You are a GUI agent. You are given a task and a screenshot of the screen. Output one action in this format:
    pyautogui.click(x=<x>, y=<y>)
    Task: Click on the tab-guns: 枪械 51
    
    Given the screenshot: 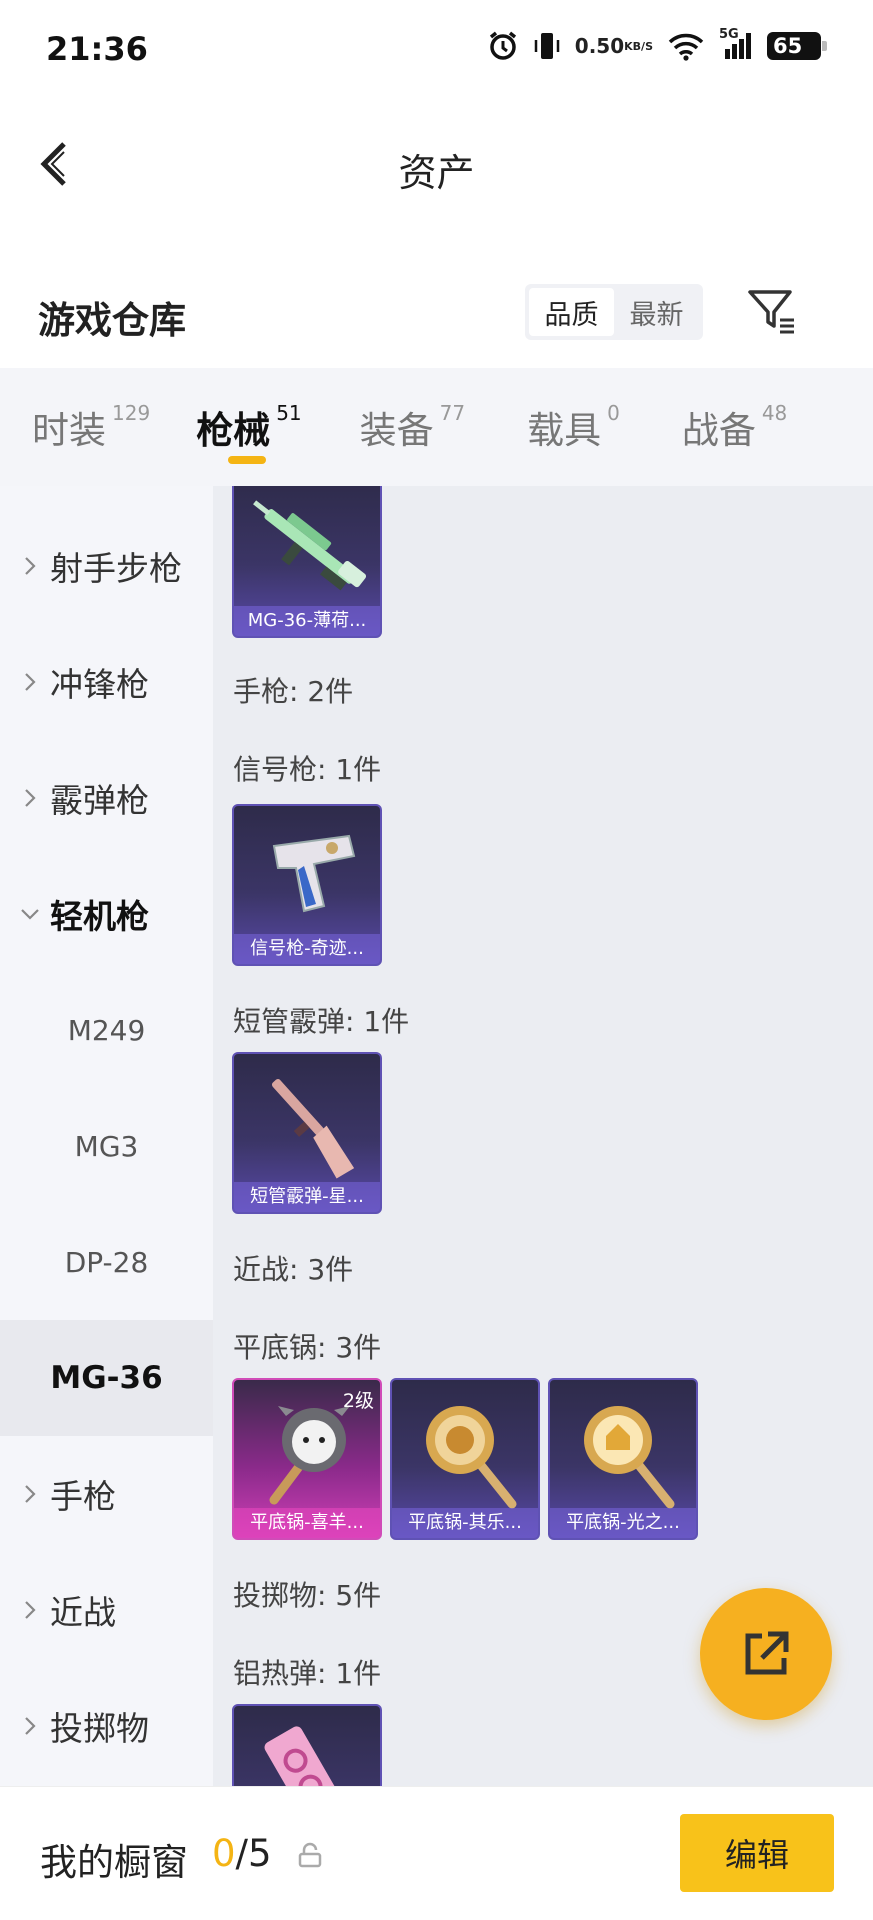 What is the action you would take?
    pyautogui.click(x=249, y=427)
    